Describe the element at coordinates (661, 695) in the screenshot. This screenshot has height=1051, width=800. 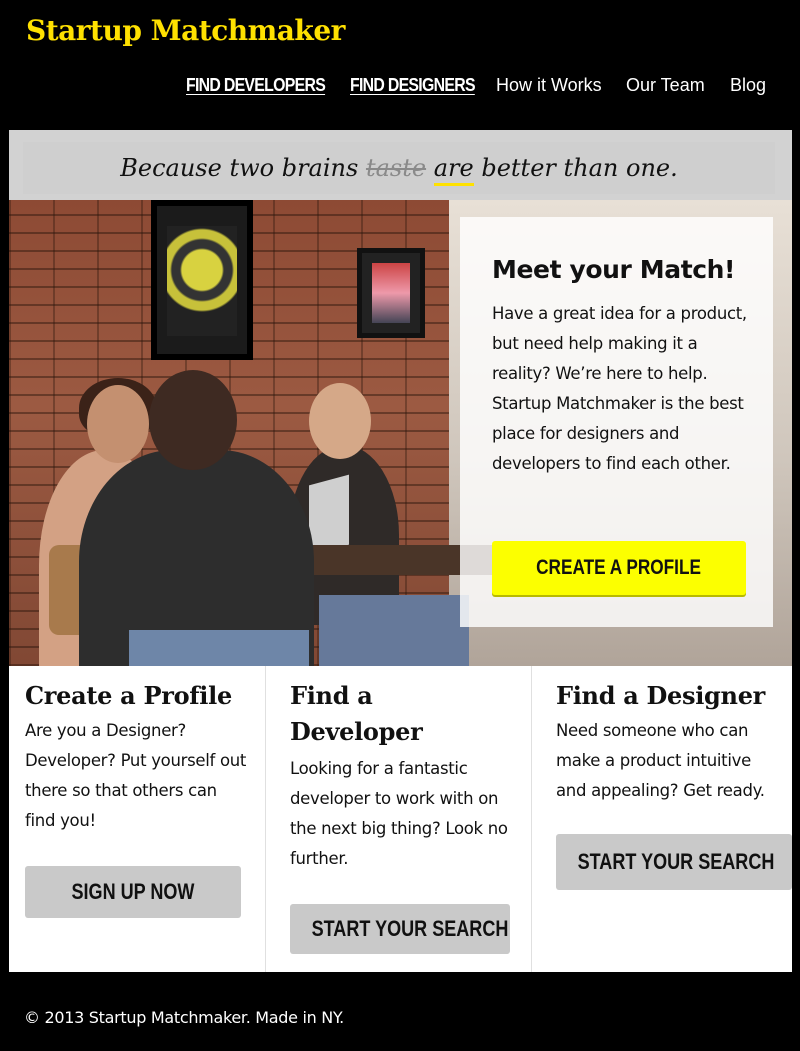
I see `feature-title: Find a Designer` at that location.